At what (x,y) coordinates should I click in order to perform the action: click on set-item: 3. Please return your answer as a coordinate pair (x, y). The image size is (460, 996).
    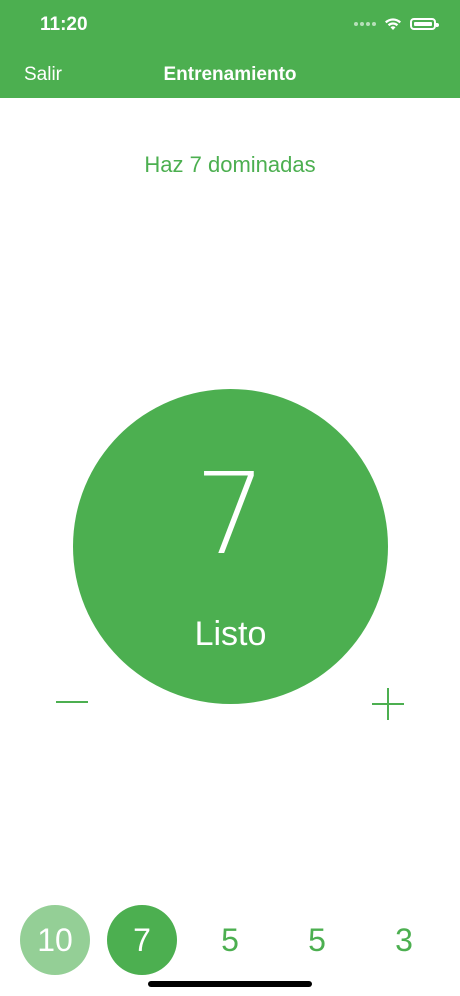
    Looking at the image, I should click on (404, 940).